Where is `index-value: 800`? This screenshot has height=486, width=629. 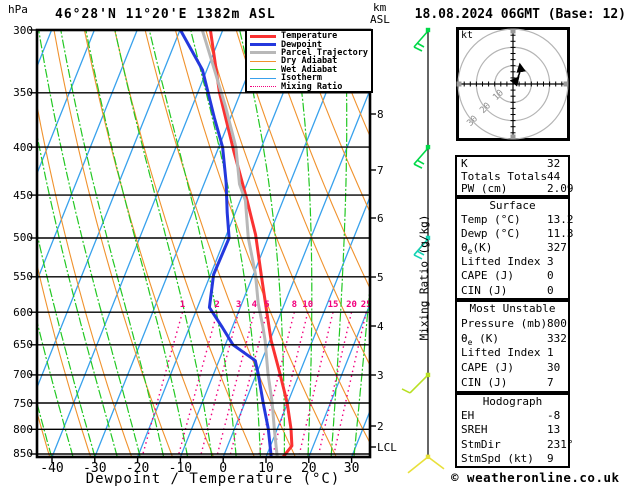
index-value: 800 is located at coordinates (557, 323).